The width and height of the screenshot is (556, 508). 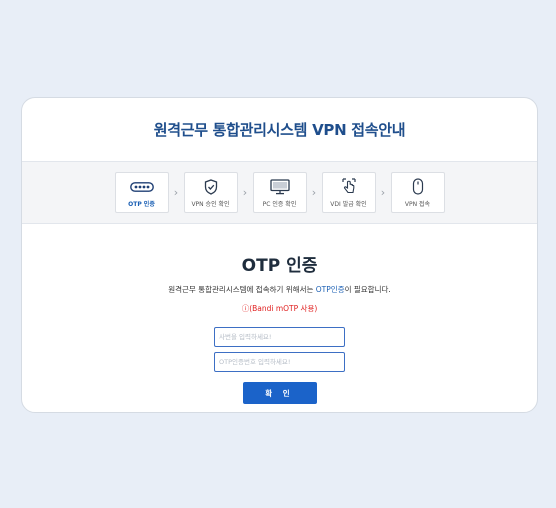 What do you see at coordinates (417, 204) in the screenshot?
I see `step-label: VPN 접속` at bounding box center [417, 204].